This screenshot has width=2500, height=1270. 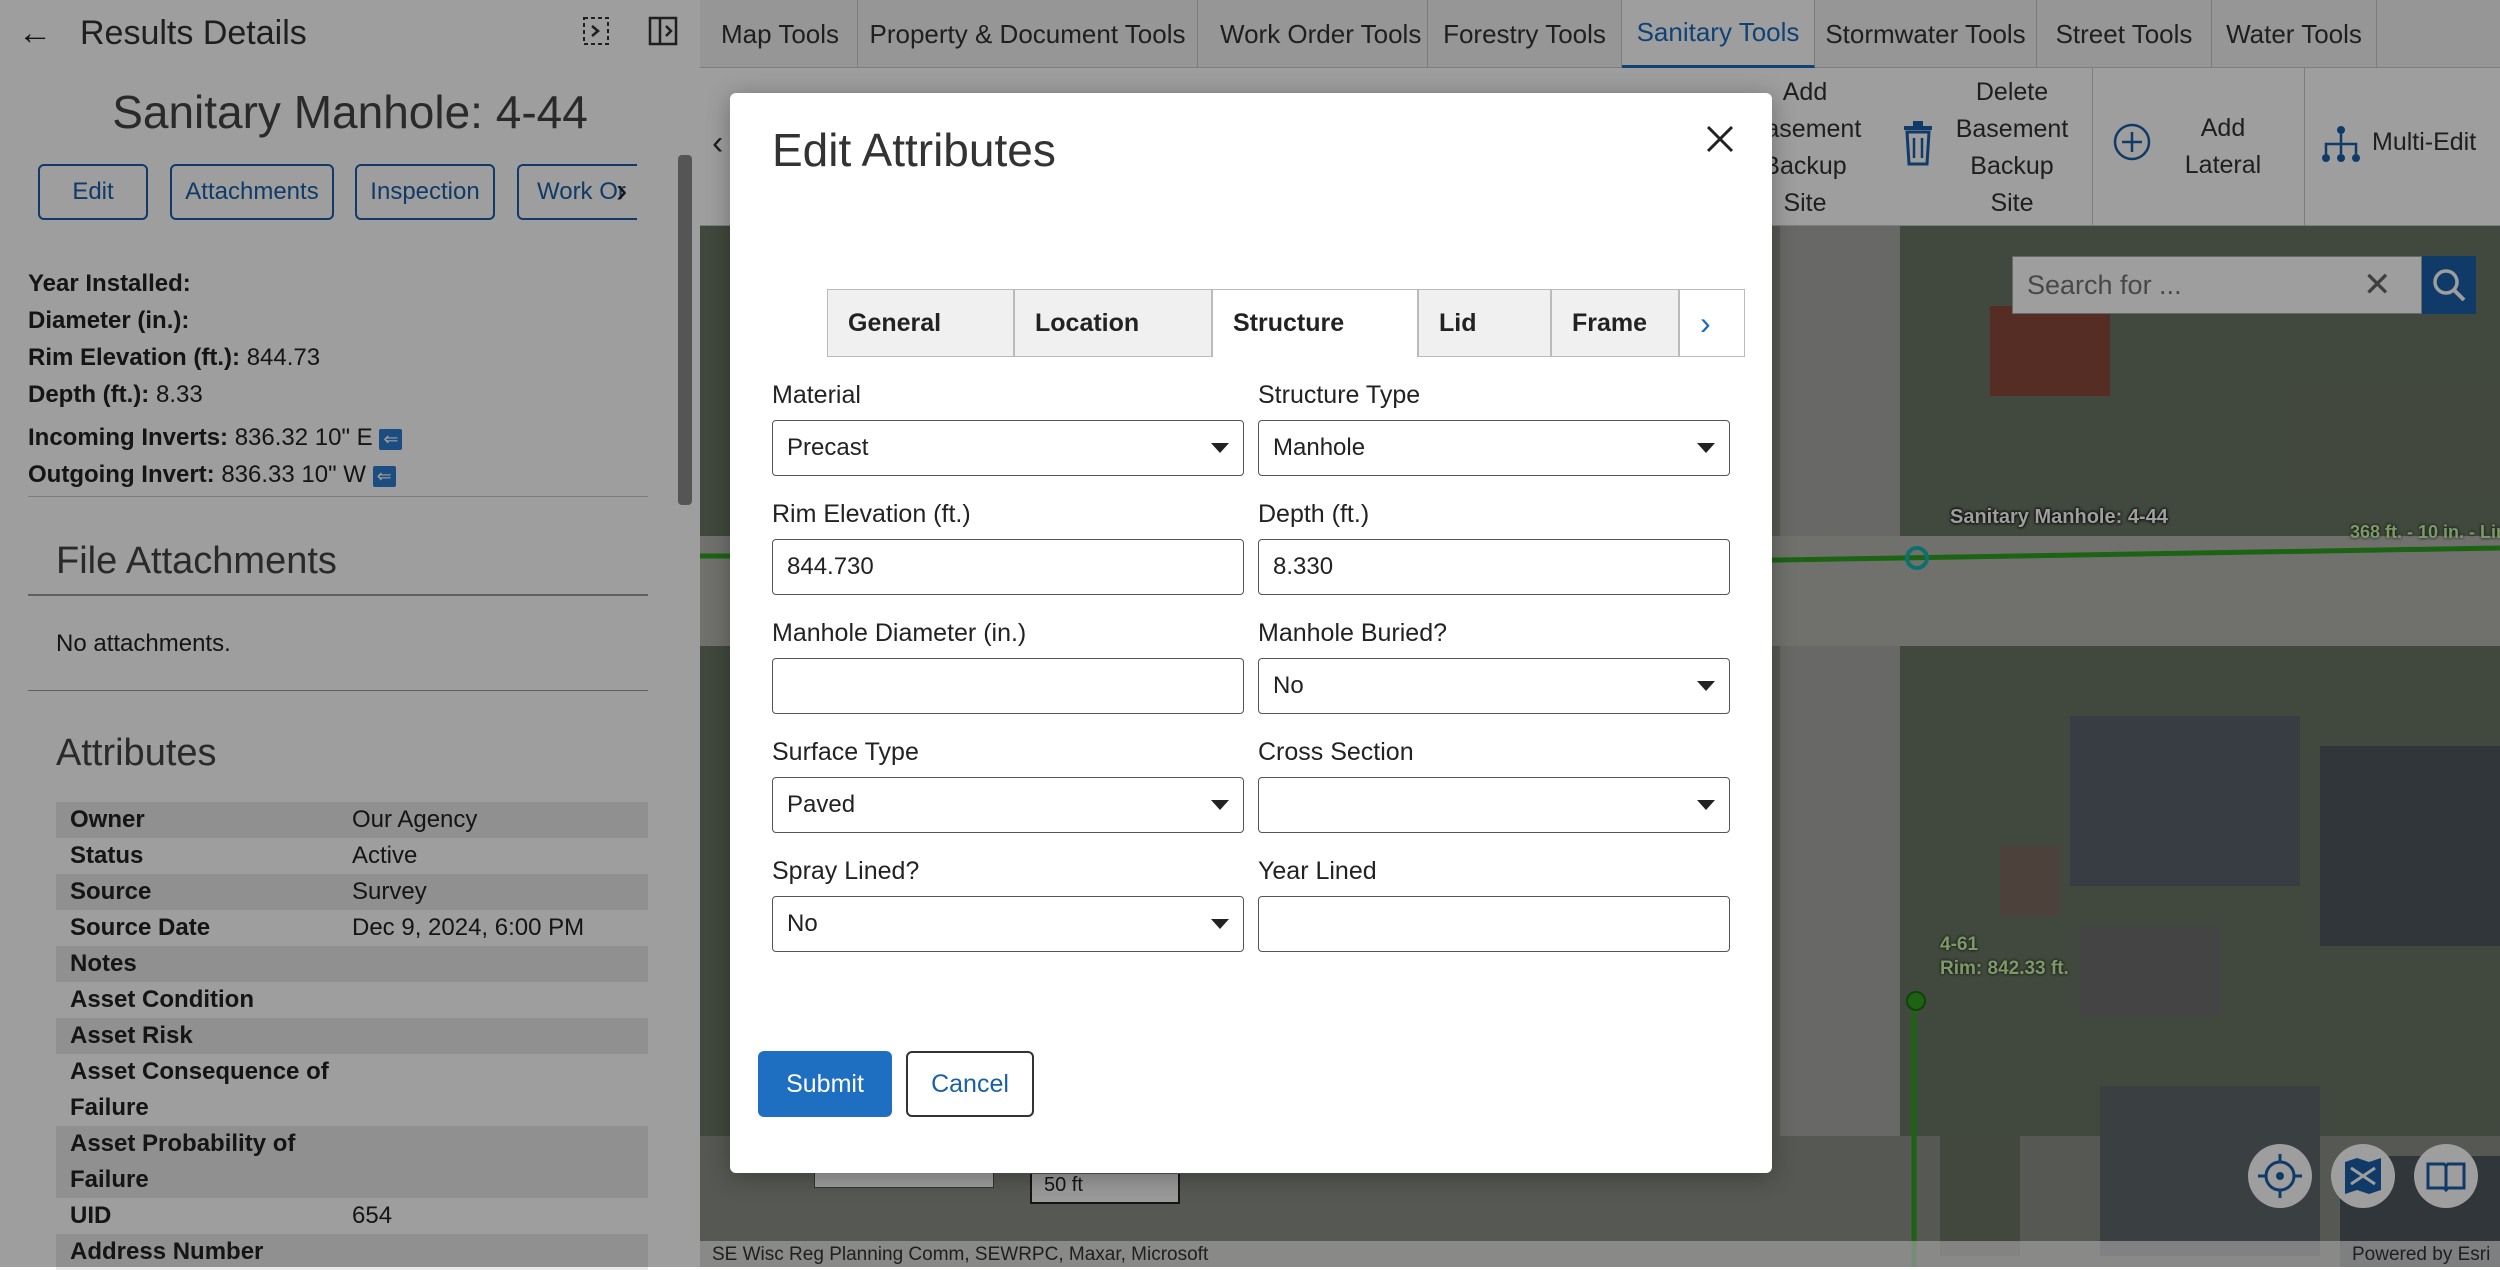 I want to click on cross-section-select, so click(x=1494, y=805).